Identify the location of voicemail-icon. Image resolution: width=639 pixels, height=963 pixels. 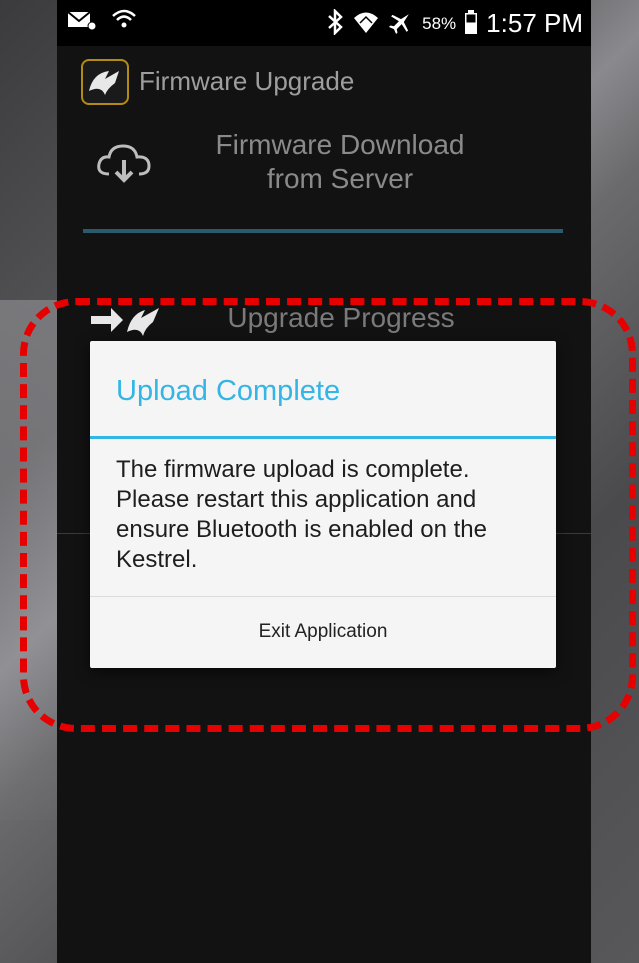
(82, 22).